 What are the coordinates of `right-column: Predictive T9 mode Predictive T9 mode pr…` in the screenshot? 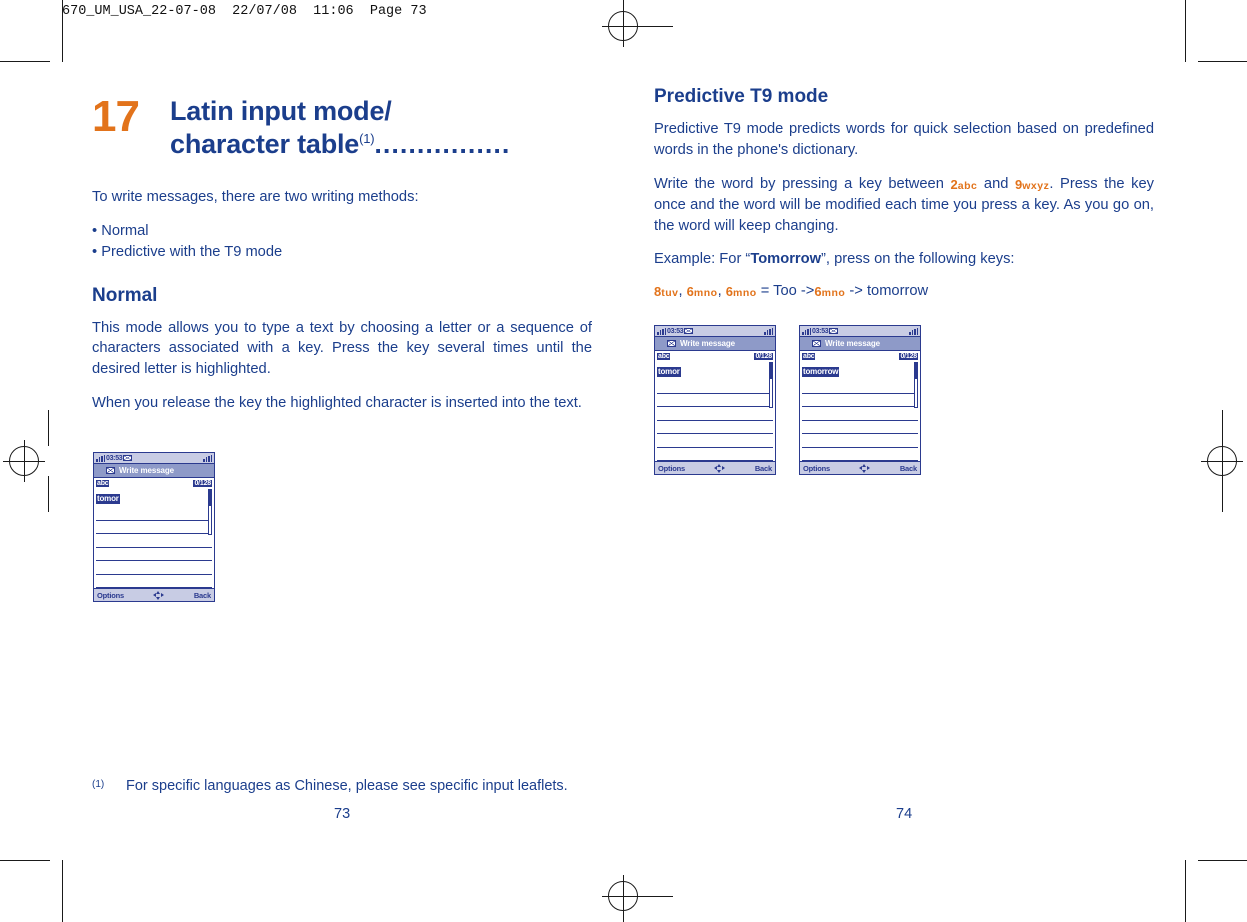 It's located at (904, 199).